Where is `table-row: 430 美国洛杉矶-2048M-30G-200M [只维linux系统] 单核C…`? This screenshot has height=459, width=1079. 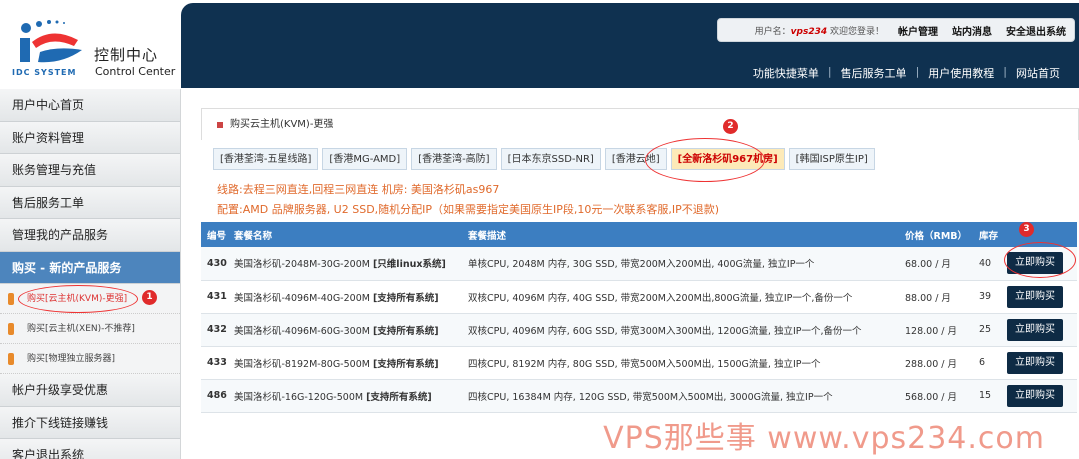 table-row: 430 美国洛杉矶-2048M-30G-200M [只维linux系统] 单核C… is located at coordinates (639, 264).